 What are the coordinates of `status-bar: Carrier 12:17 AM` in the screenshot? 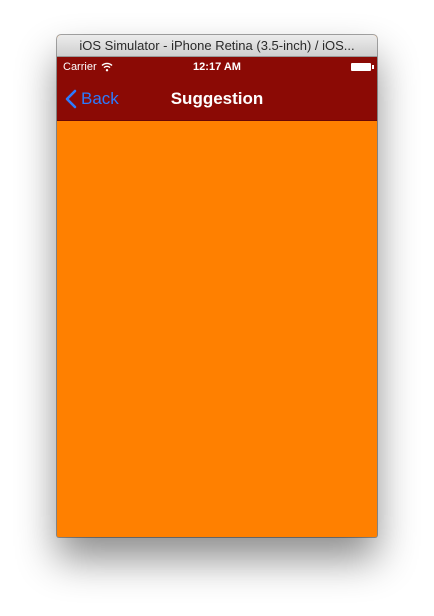 It's located at (217, 67).